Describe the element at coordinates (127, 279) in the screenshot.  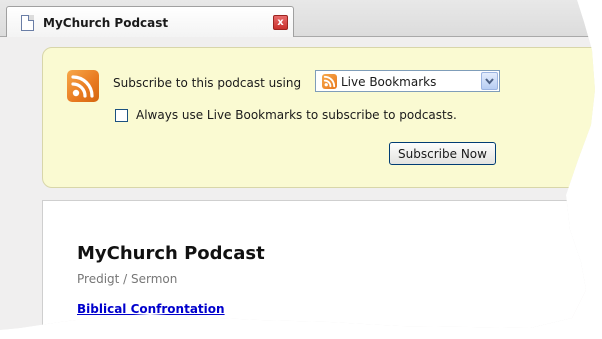
I see `feed-subtitle: Predigt / Sermon` at that location.